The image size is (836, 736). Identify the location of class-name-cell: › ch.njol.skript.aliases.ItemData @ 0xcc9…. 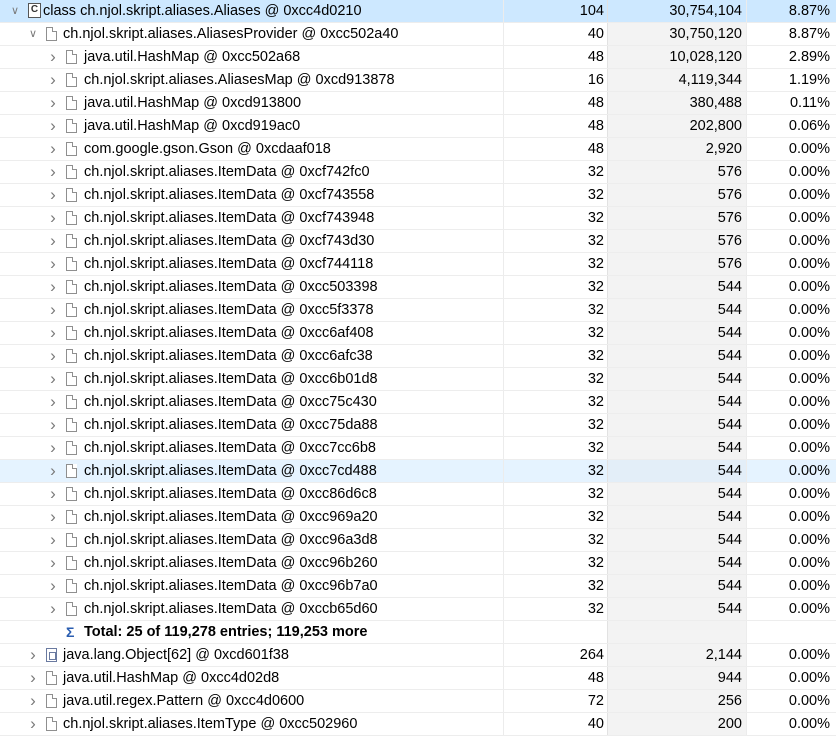
(251, 540).